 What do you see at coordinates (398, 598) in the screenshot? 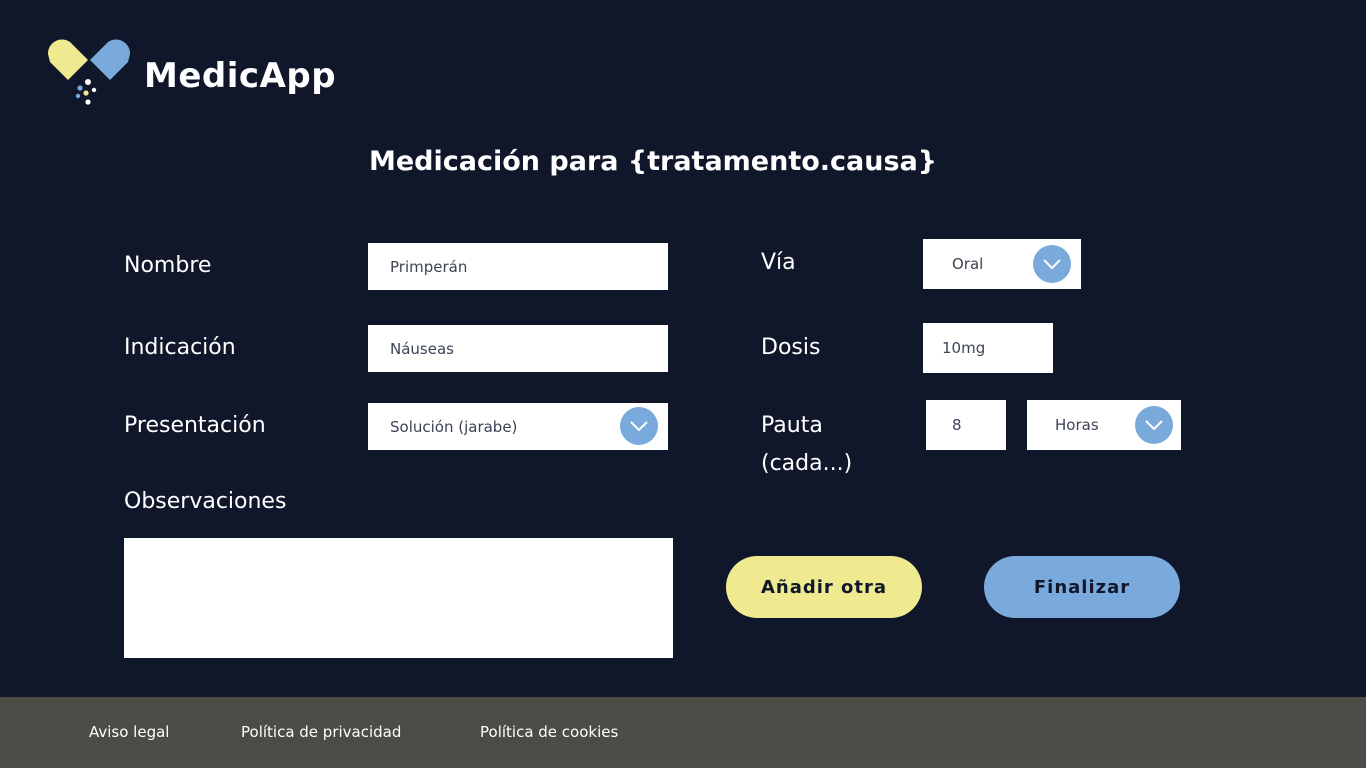
I see `observaciones-textarea` at bounding box center [398, 598].